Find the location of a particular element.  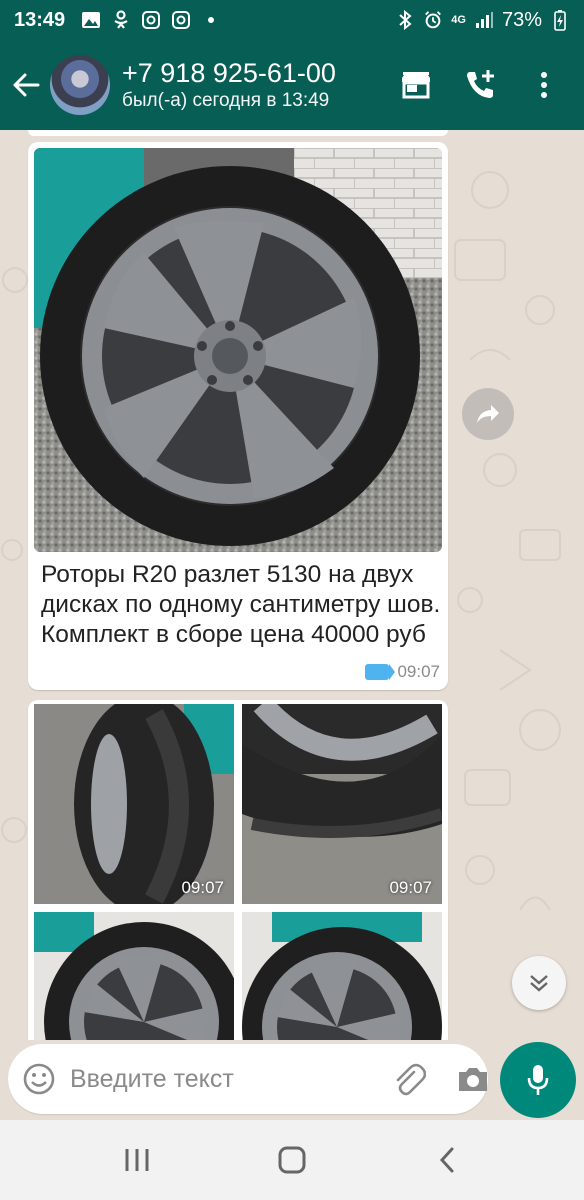

message-time: 09:07 is located at coordinates (418, 671).